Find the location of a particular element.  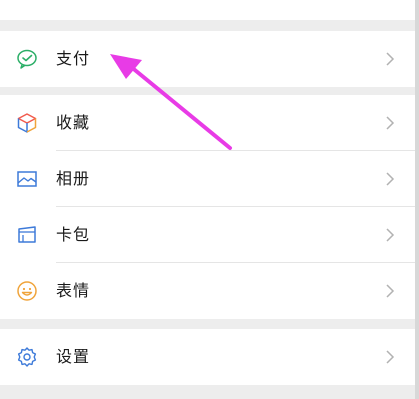

menu-item-label: 支付 is located at coordinates (73, 58).